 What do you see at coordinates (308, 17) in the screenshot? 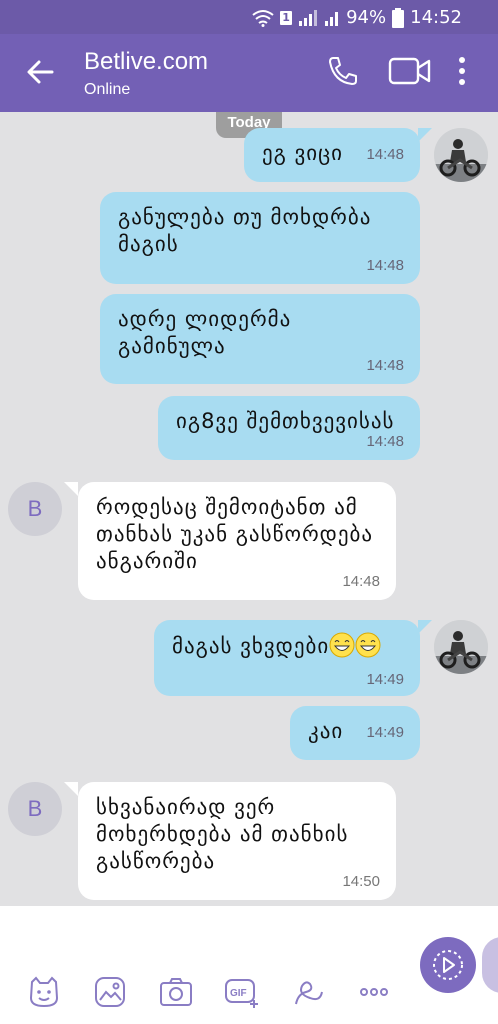
I see `signal-icon` at bounding box center [308, 17].